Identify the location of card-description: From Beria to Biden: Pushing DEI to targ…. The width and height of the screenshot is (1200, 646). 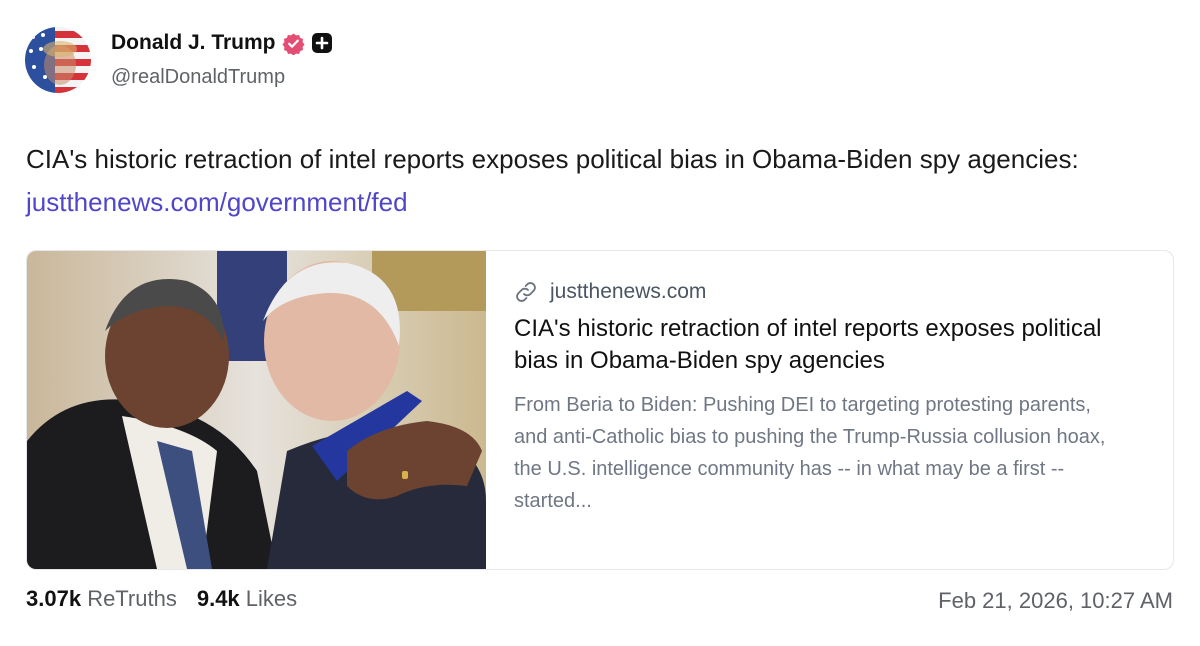
(810, 453).